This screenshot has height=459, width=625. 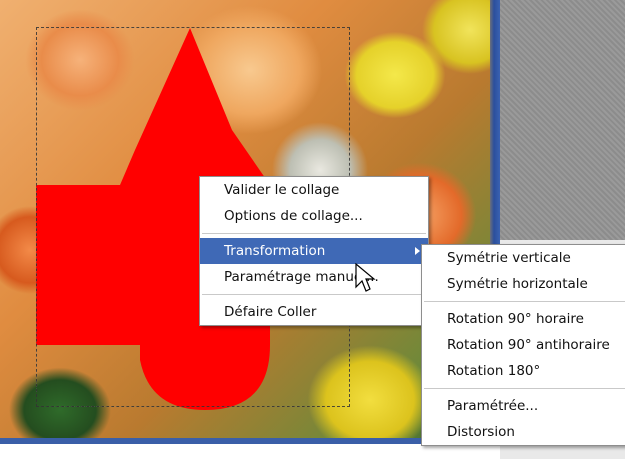 I want to click on menu-item-label: Symétrie horizontale, so click(x=517, y=284).